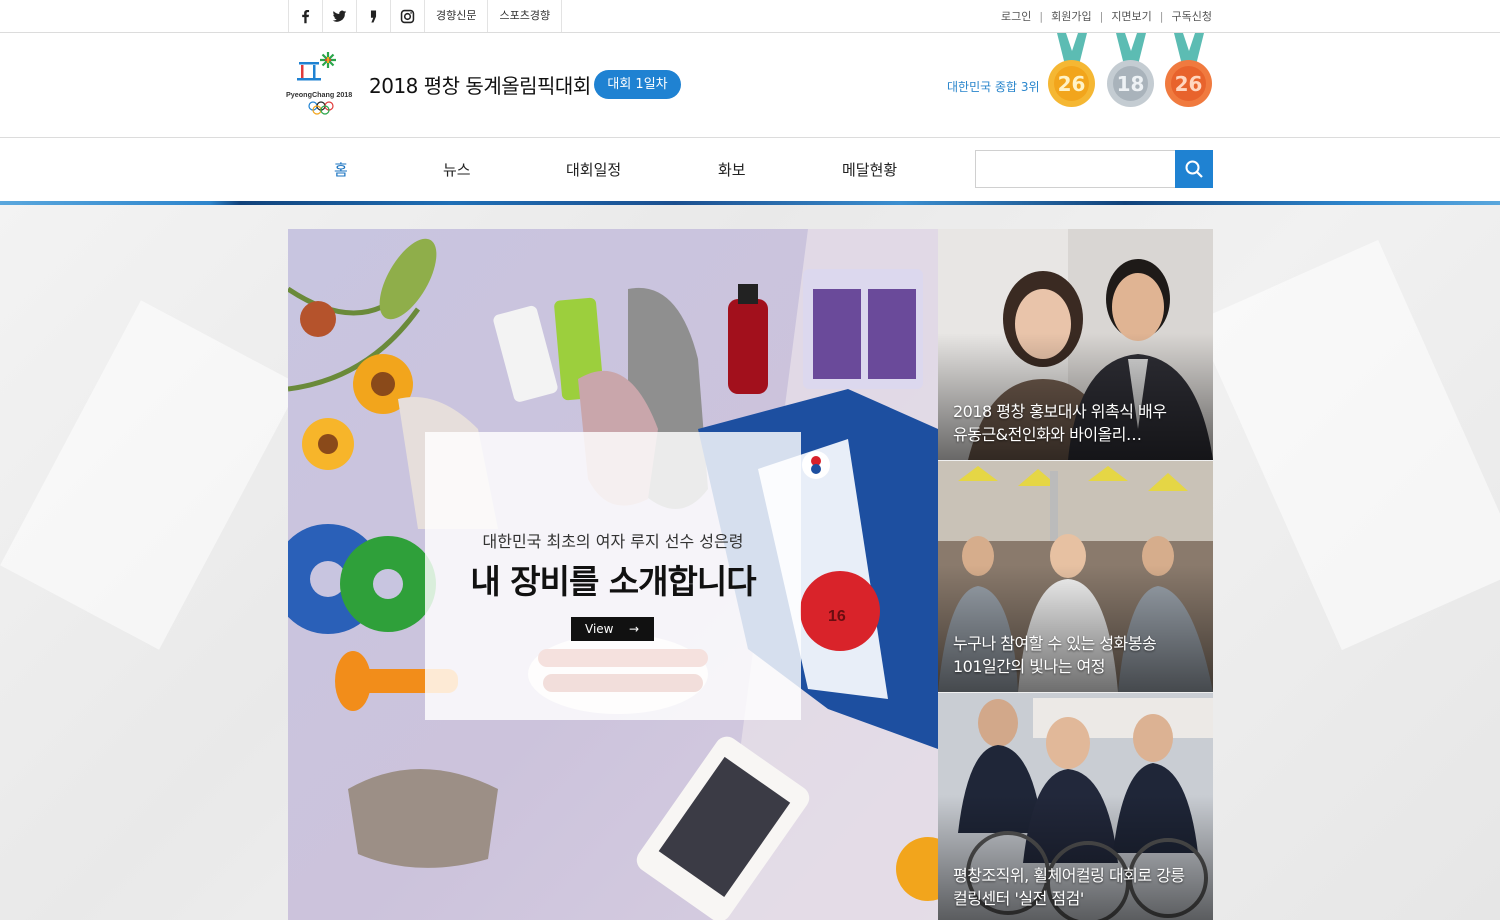  I want to click on epaper-link: 지면보기, so click(1131, 16).